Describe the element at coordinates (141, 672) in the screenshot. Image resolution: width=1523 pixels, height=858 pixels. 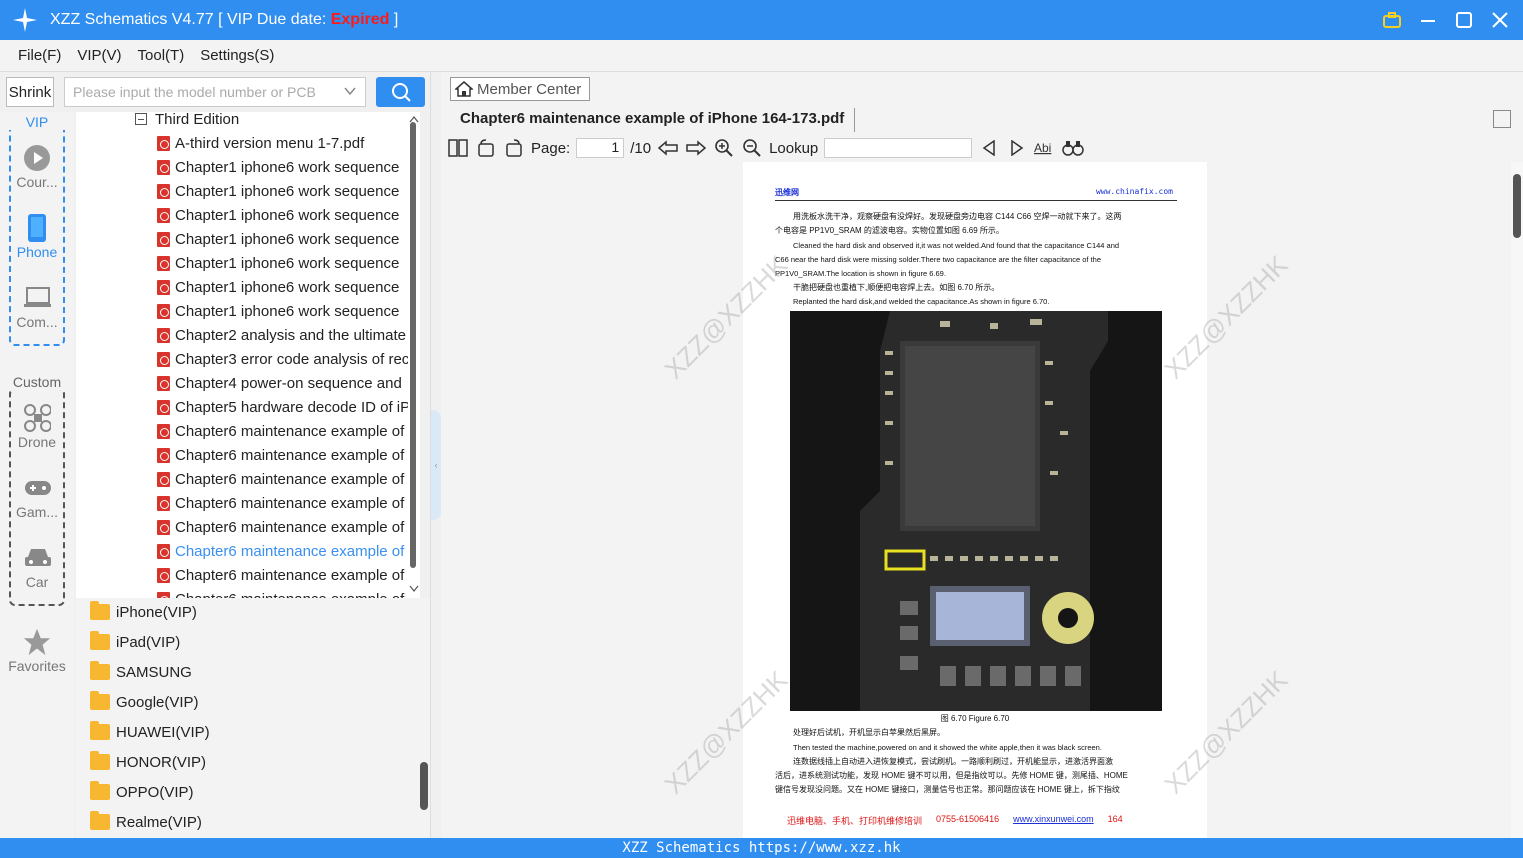
I see `folder-item: SAMSUNG` at that location.